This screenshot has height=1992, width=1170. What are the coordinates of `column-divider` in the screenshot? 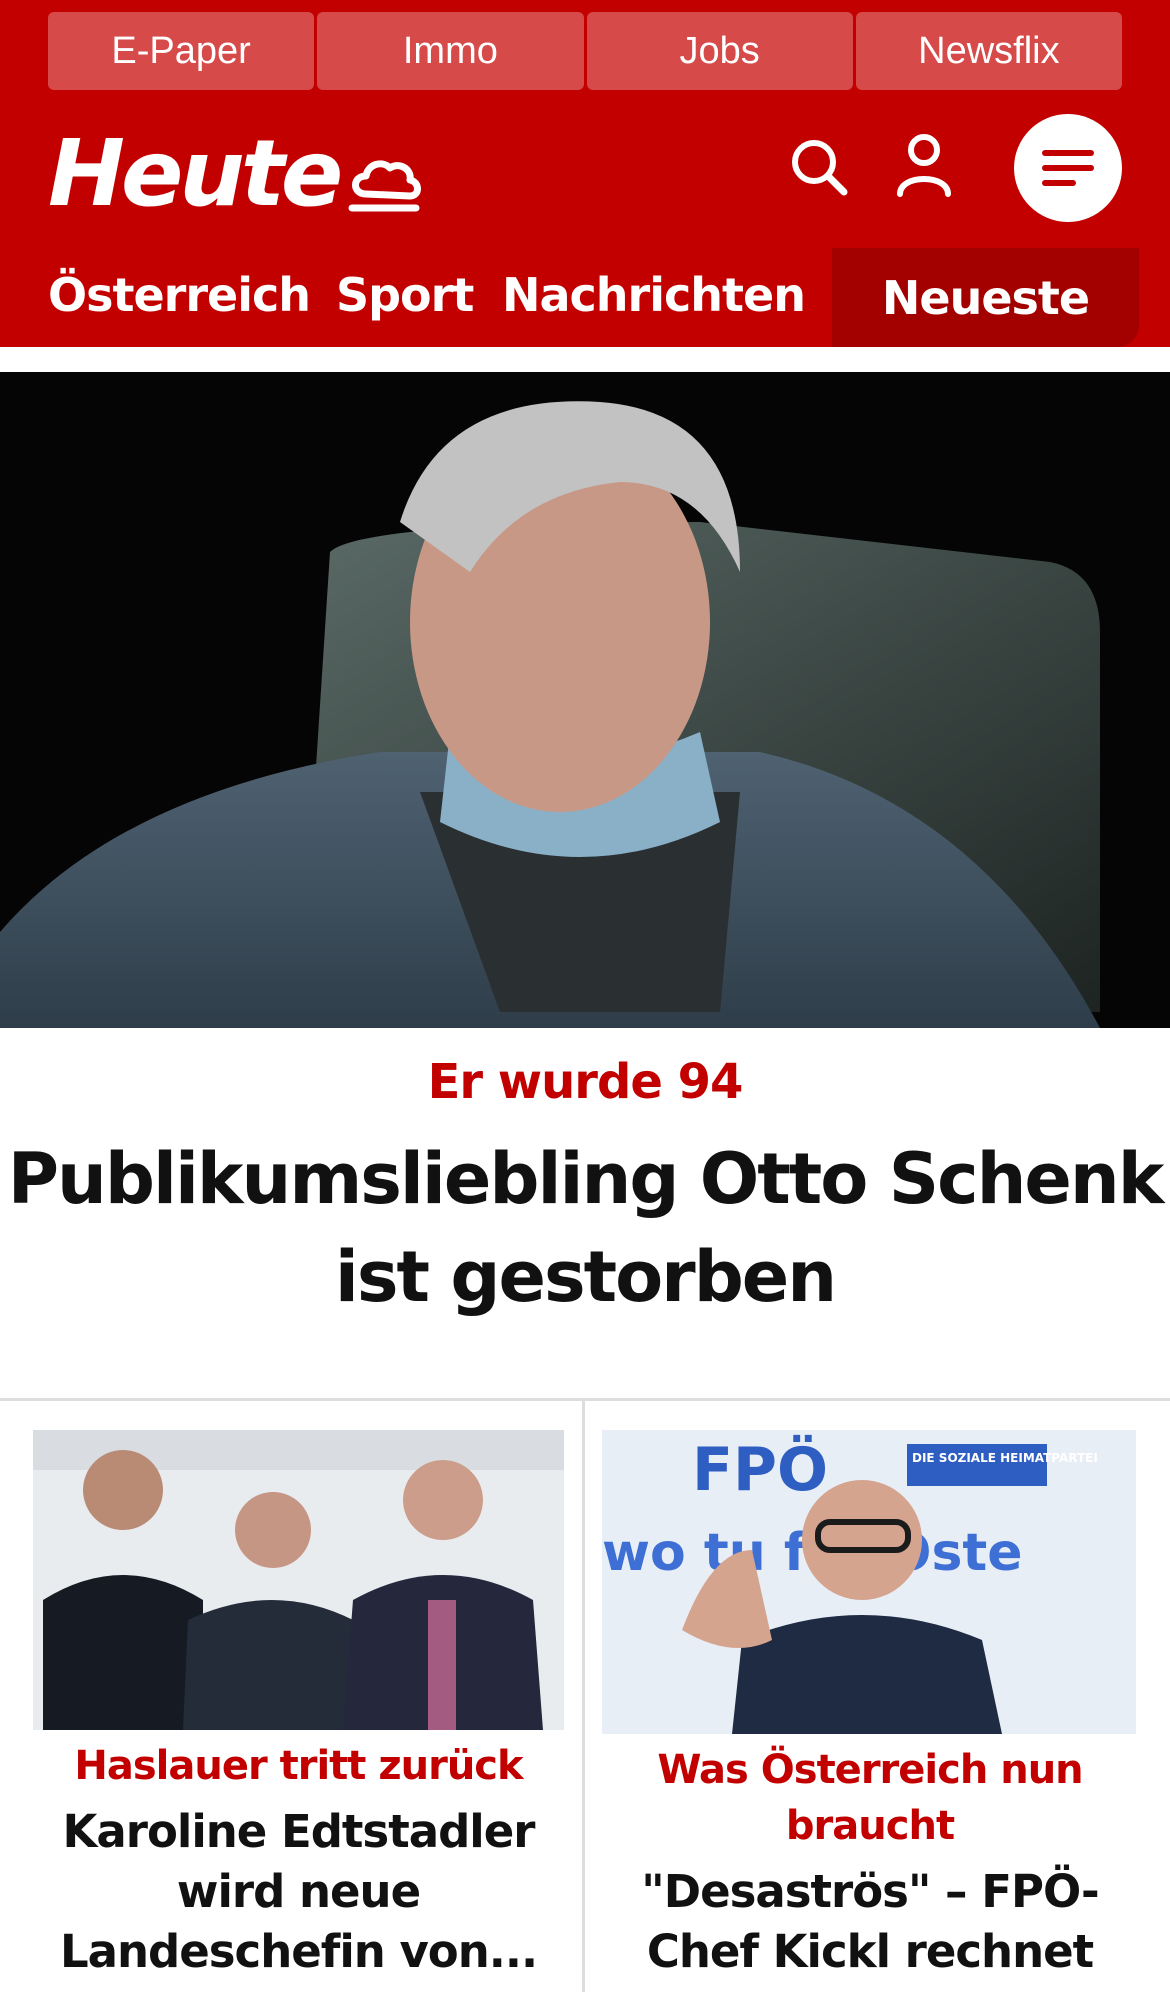 It's located at (583, 1696).